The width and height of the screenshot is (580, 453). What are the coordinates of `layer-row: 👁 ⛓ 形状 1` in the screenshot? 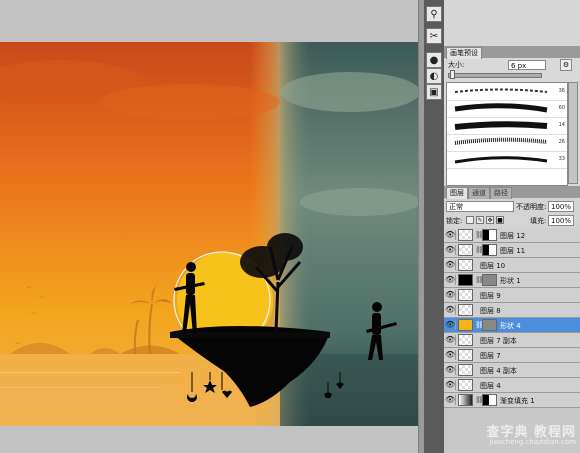 It's located at (512, 280).